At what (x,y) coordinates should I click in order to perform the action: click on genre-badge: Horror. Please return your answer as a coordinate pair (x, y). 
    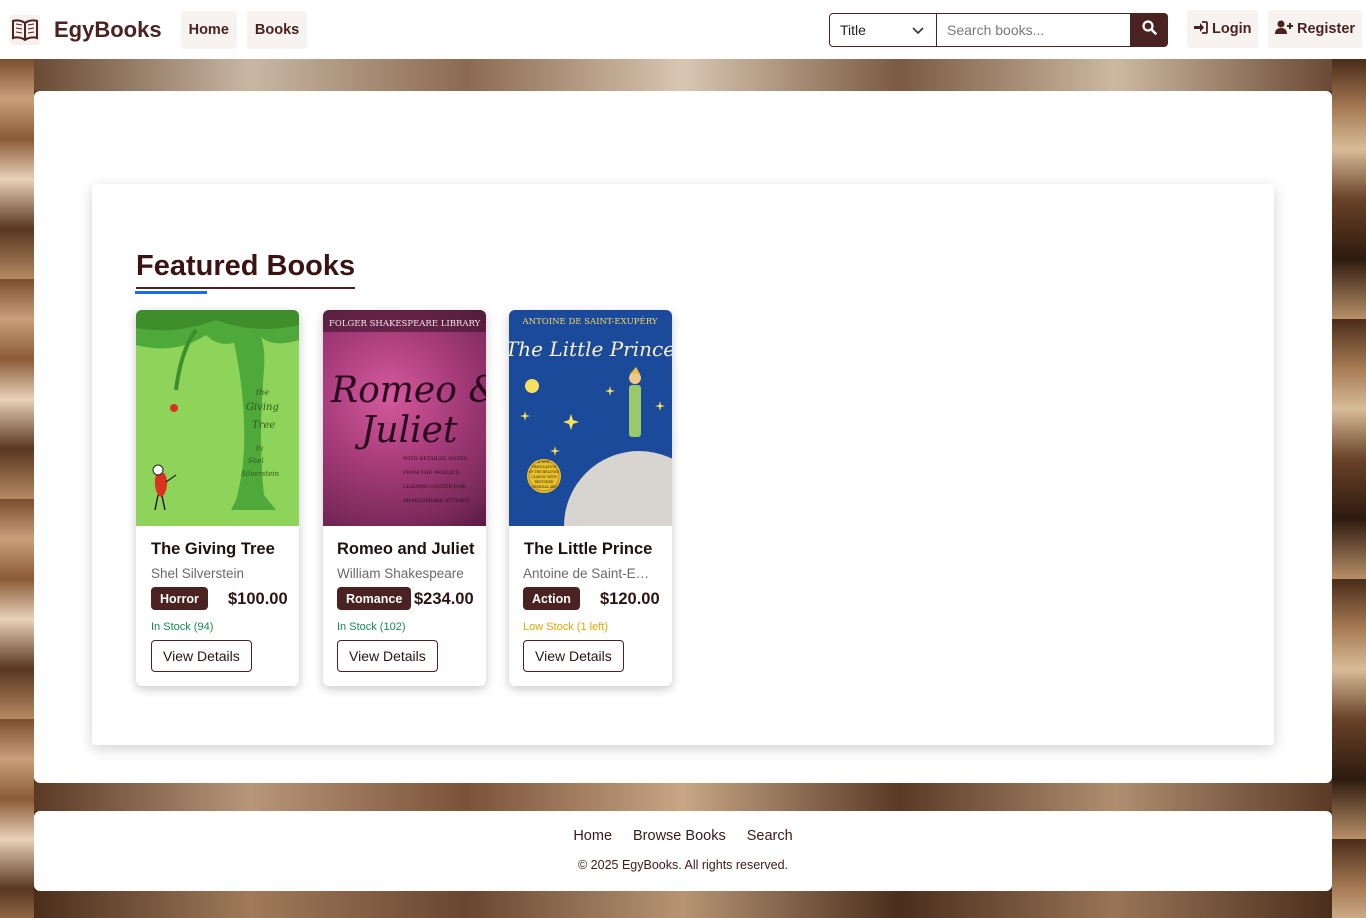
    Looking at the image, I should click on (179, 598).